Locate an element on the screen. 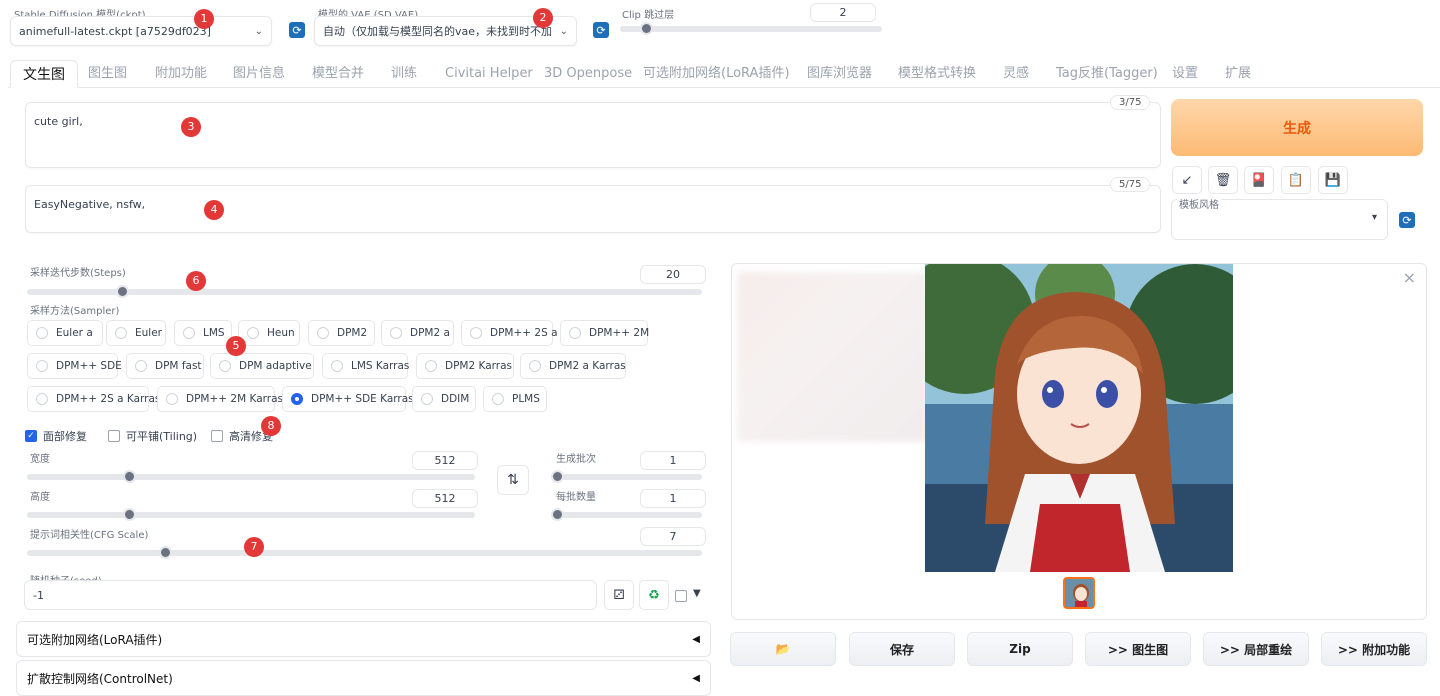 The height and width of the screenshot is (696, 1440). sampler-option: DPM++ SDE is located at coordinates (74, 366).